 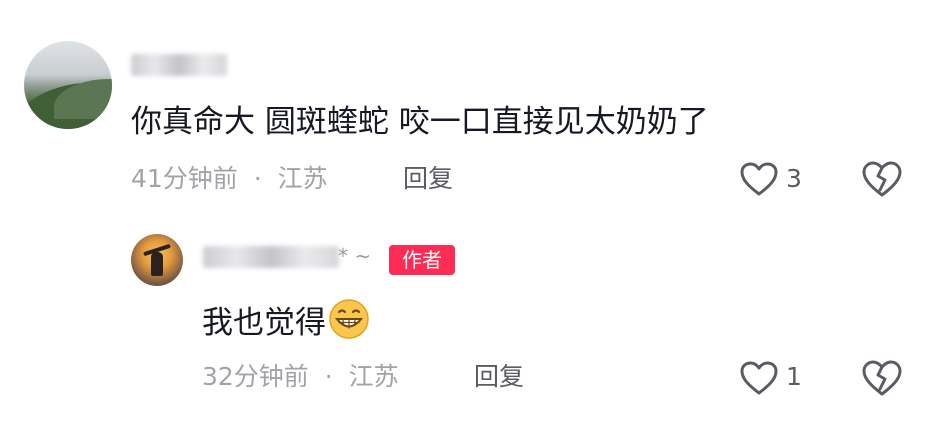 I want to click on grinning-face-icon, so click(x=349, y=319).